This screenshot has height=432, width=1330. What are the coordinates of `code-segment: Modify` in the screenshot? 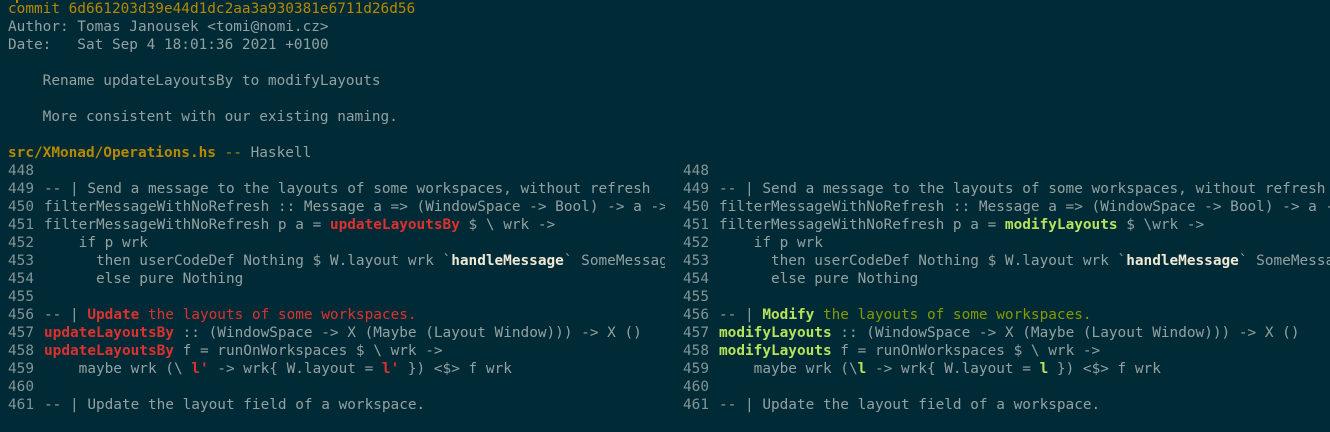 It's located at (788, 315).